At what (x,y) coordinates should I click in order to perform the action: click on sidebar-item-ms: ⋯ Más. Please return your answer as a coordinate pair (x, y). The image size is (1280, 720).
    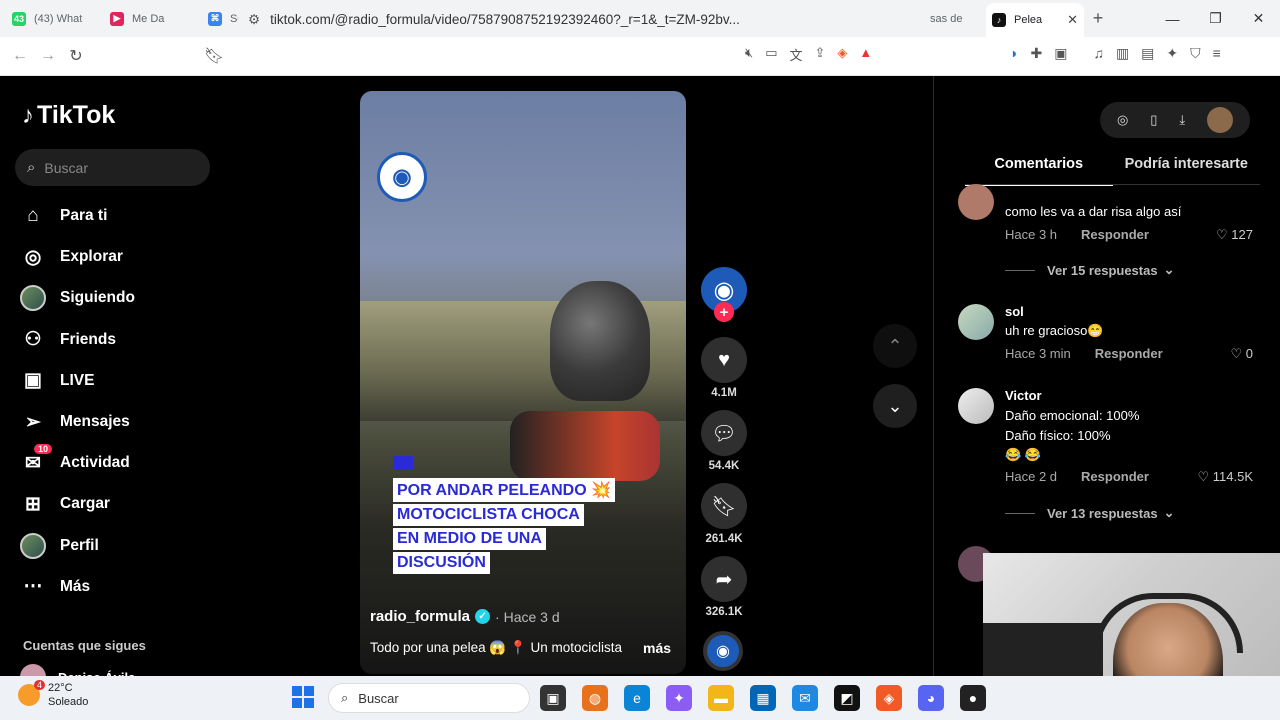
    Looking at the image, I should click on (55, 587).